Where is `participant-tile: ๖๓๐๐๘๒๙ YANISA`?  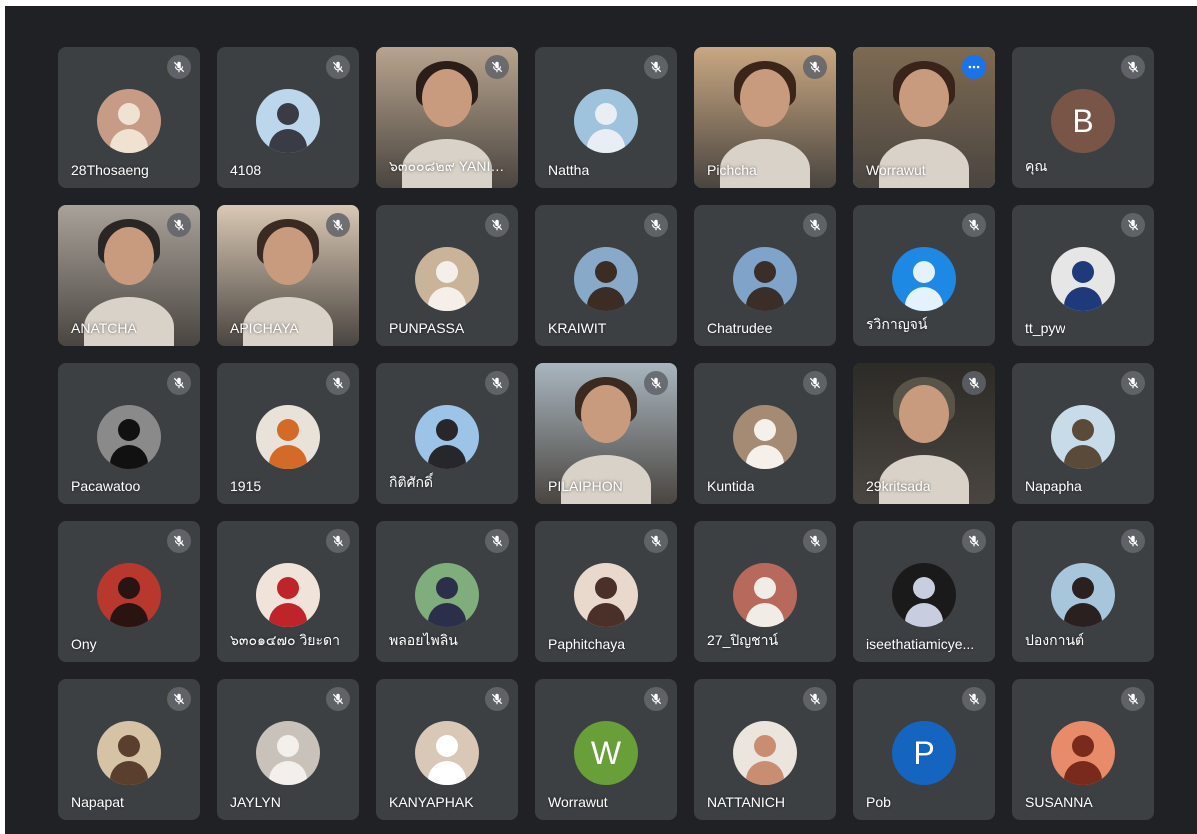
participant-tile: ๖๓๐๐๘๒๙ YANISA is located at coordinates (447, 117).